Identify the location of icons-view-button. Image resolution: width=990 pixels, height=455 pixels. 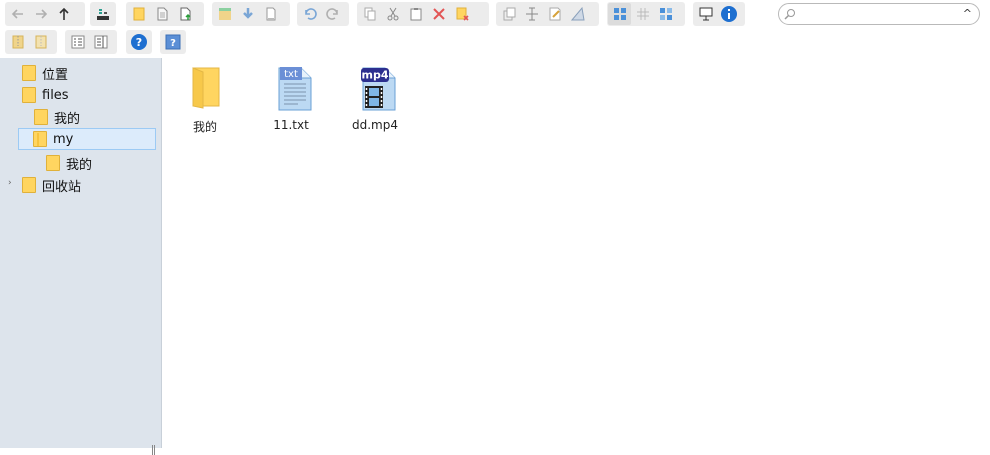
(619, 14).